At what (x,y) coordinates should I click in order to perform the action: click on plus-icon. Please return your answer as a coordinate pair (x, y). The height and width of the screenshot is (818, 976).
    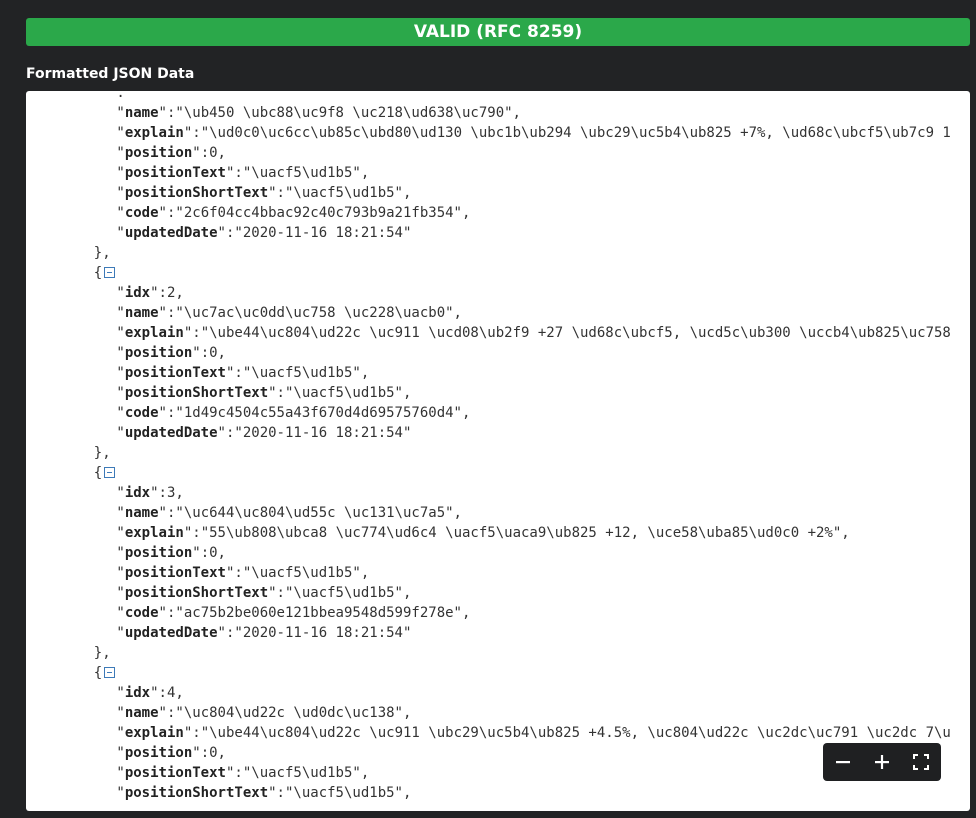
    Looking at the image, I should click on (881, 762).